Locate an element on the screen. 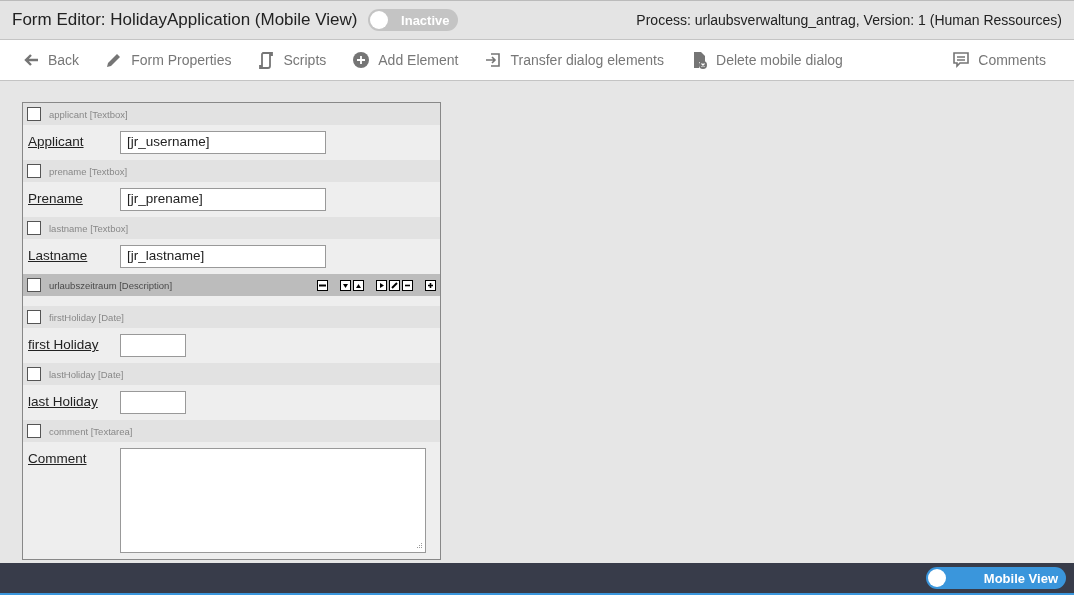 The image size is (1074, 595). transfer-icon is located at coordinates (493, 60).